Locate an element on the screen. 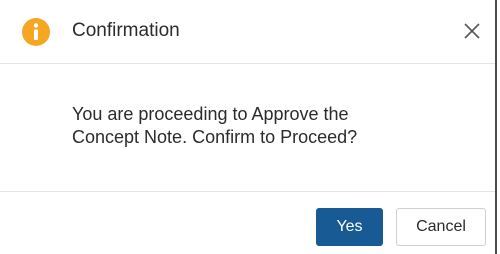 Image resolution: width=500 pixels, height=254 pixels. message-line-2: Concept Note. Confirm to Proceed? is located at coordinates (215, 137).